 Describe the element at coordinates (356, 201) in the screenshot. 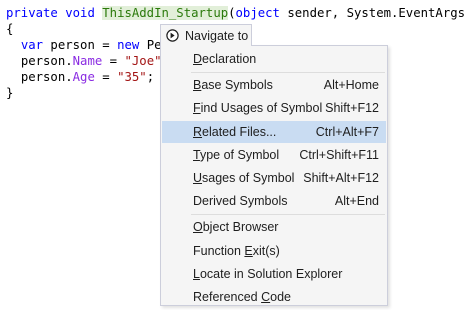

I see `menu-item-shortcut: Alt+End` at that location.